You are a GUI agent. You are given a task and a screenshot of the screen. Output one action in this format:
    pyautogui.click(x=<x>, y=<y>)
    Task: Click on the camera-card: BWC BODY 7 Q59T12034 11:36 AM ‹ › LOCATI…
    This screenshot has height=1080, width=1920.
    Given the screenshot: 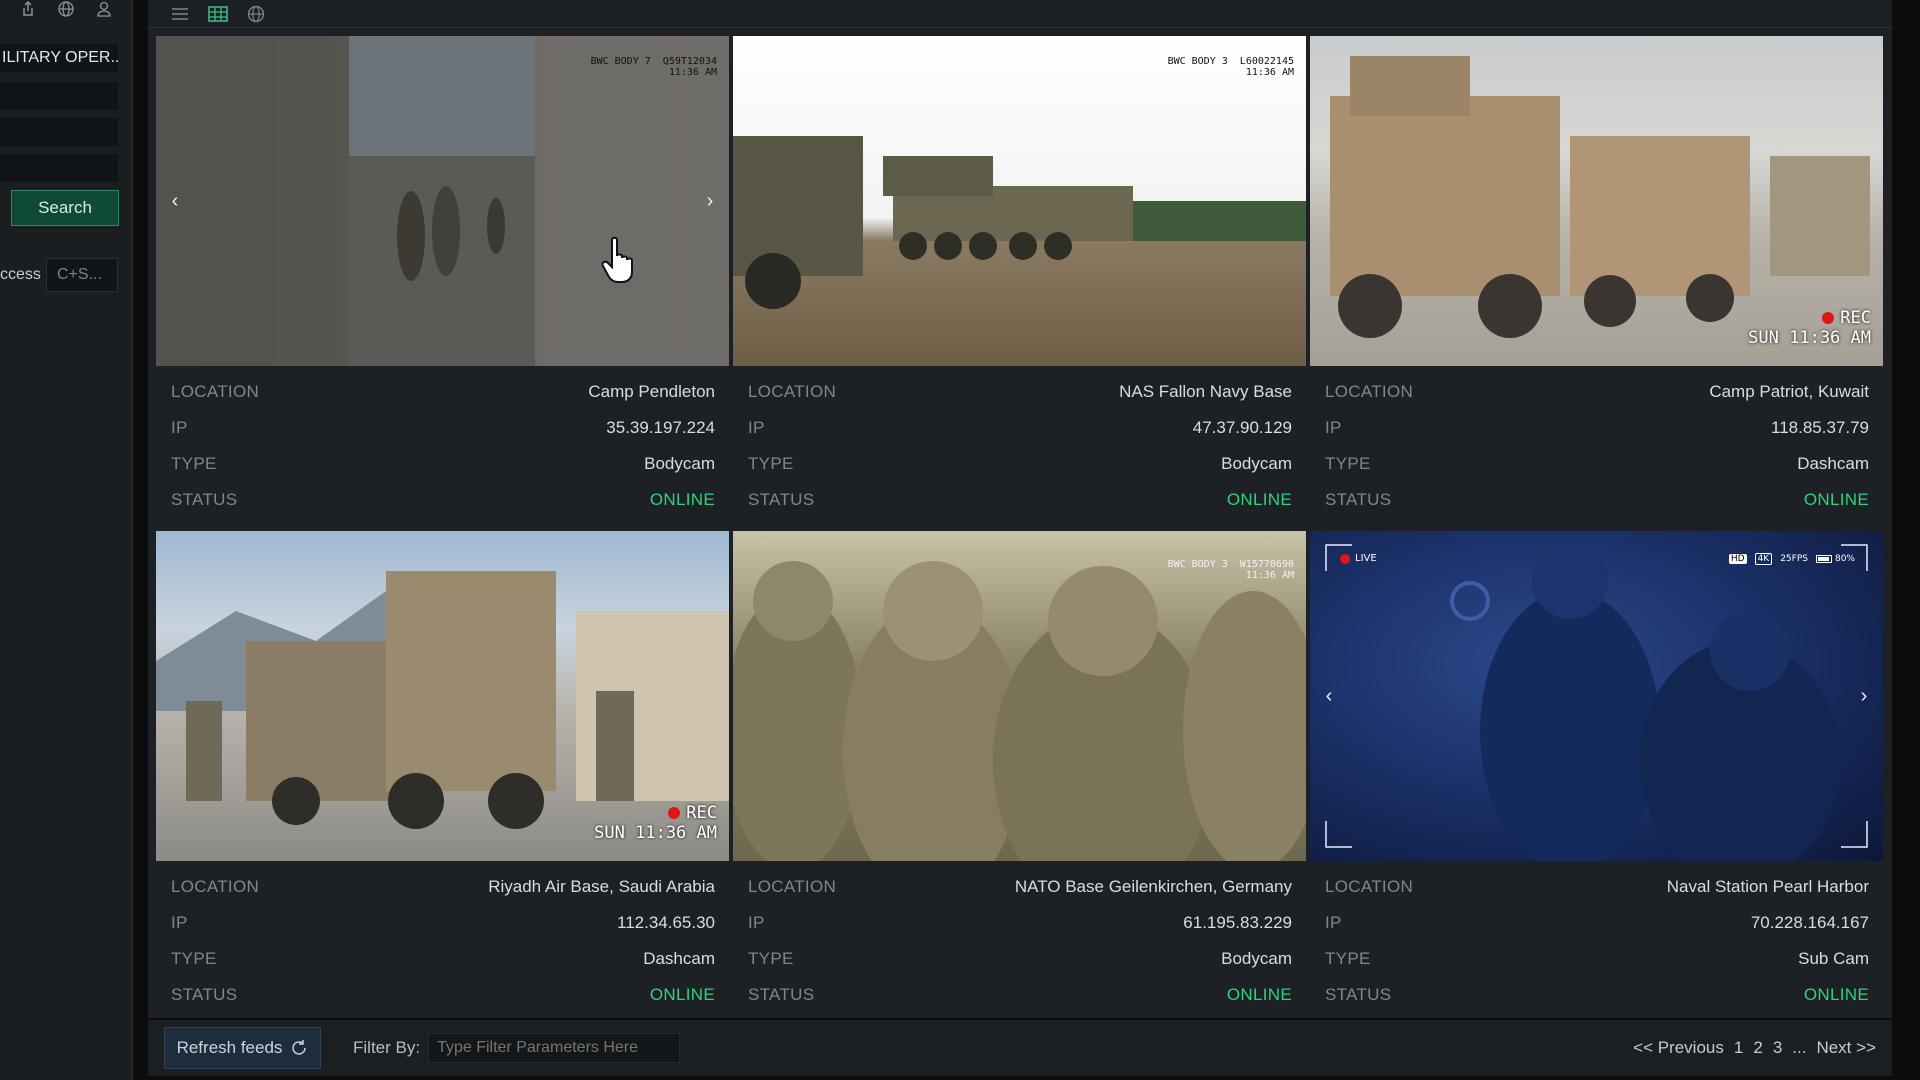 What is the action you would take?
    pyautogui.click(x=442, y=277)
    